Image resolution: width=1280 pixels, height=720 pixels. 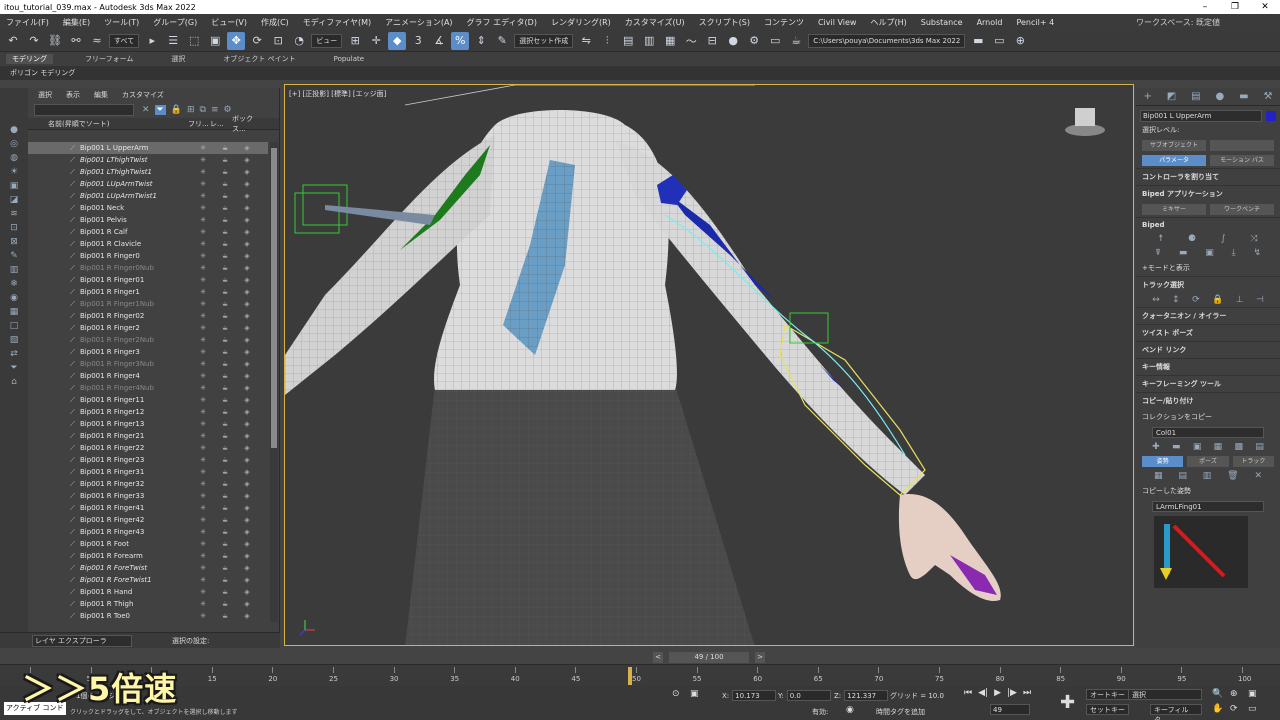 I want to click on scene-row: ⟋ Bip001 LThighTwist1 ✳ ☕ ◈, so click(x=148, y=172).